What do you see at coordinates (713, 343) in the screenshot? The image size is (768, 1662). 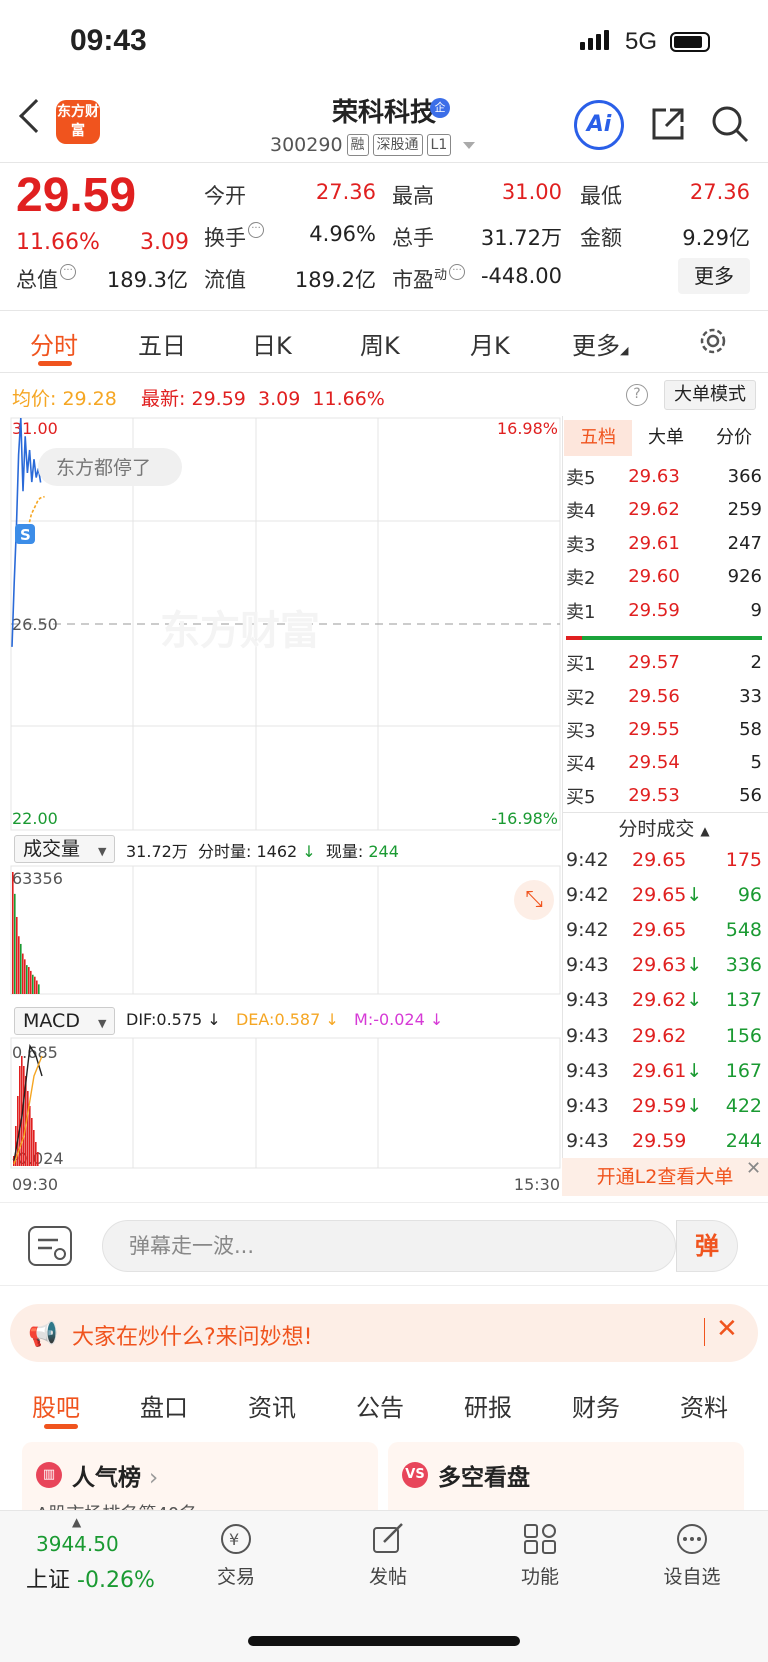 I see `gear-icon` at bounding box center [713, 343].